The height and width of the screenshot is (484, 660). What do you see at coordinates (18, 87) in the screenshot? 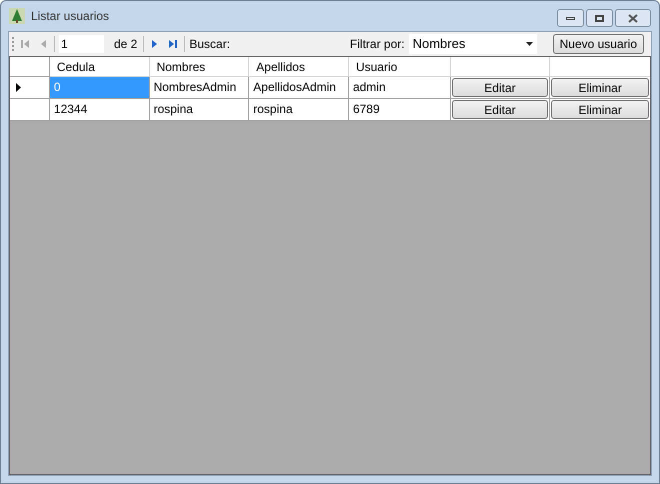
I see `current-row-icon` at bounding box center [18, 87].